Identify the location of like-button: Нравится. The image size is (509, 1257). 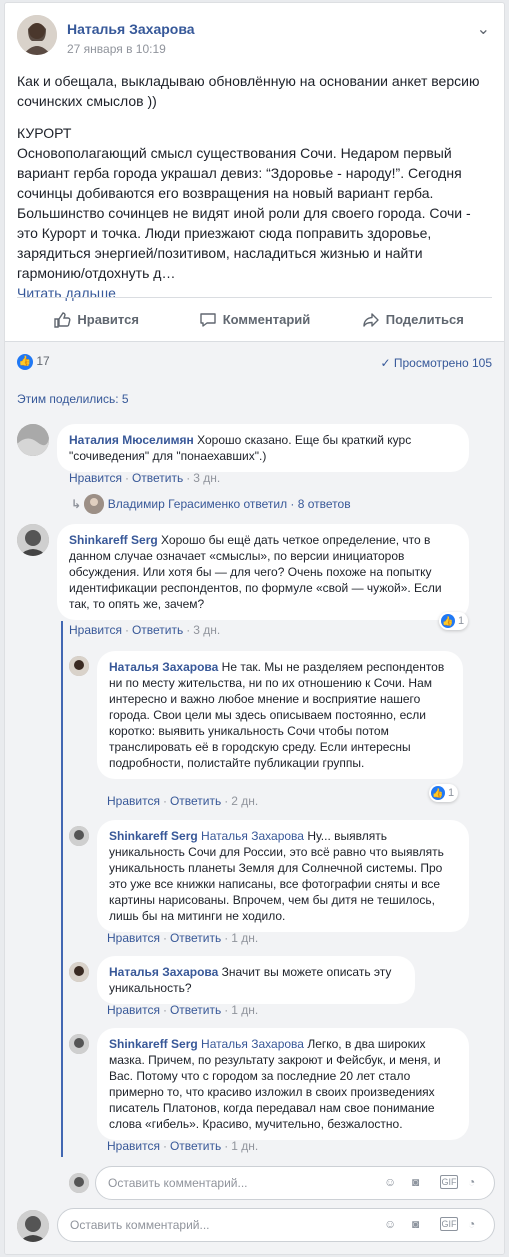
(96, 319).